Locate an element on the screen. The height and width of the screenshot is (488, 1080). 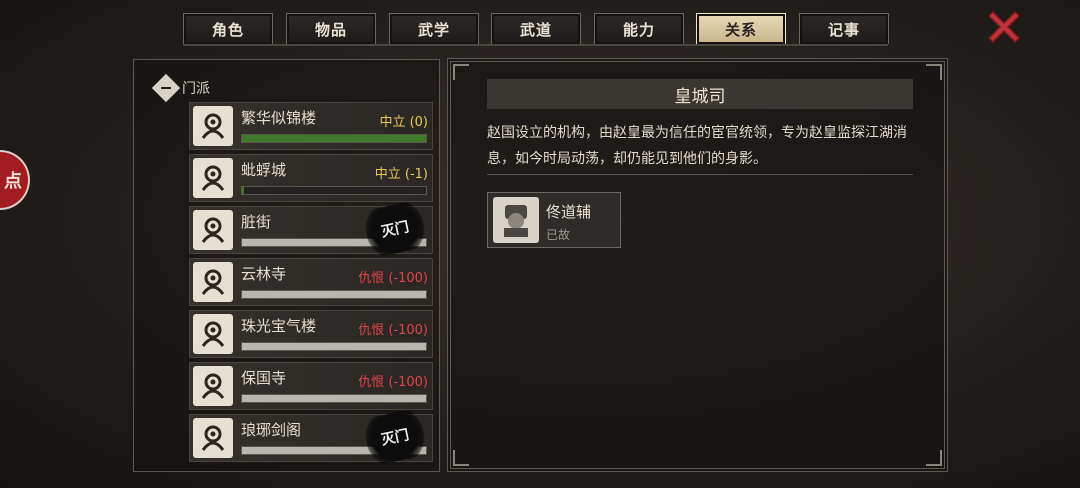
tab-journal: 记事 is located at coordinates (844, 28).